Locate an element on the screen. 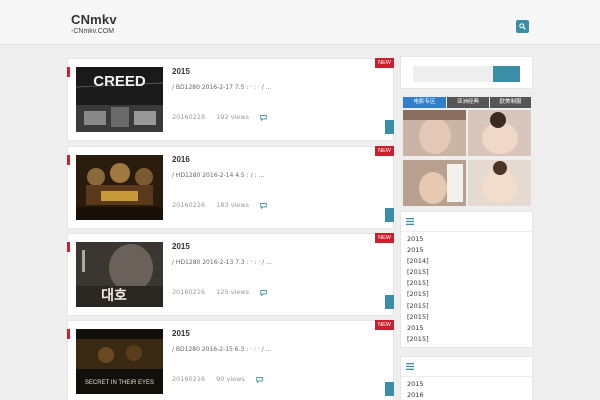 This screenshot has height=400, width=600. tab-asia: 亚洲经典 is located at coordinates (468, 102).